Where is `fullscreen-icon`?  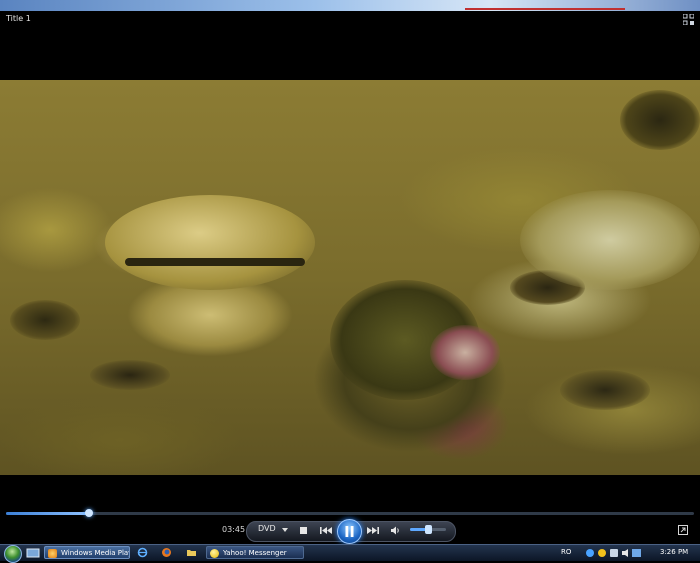 fullscreen-icon is located at coordinates (688, 19).